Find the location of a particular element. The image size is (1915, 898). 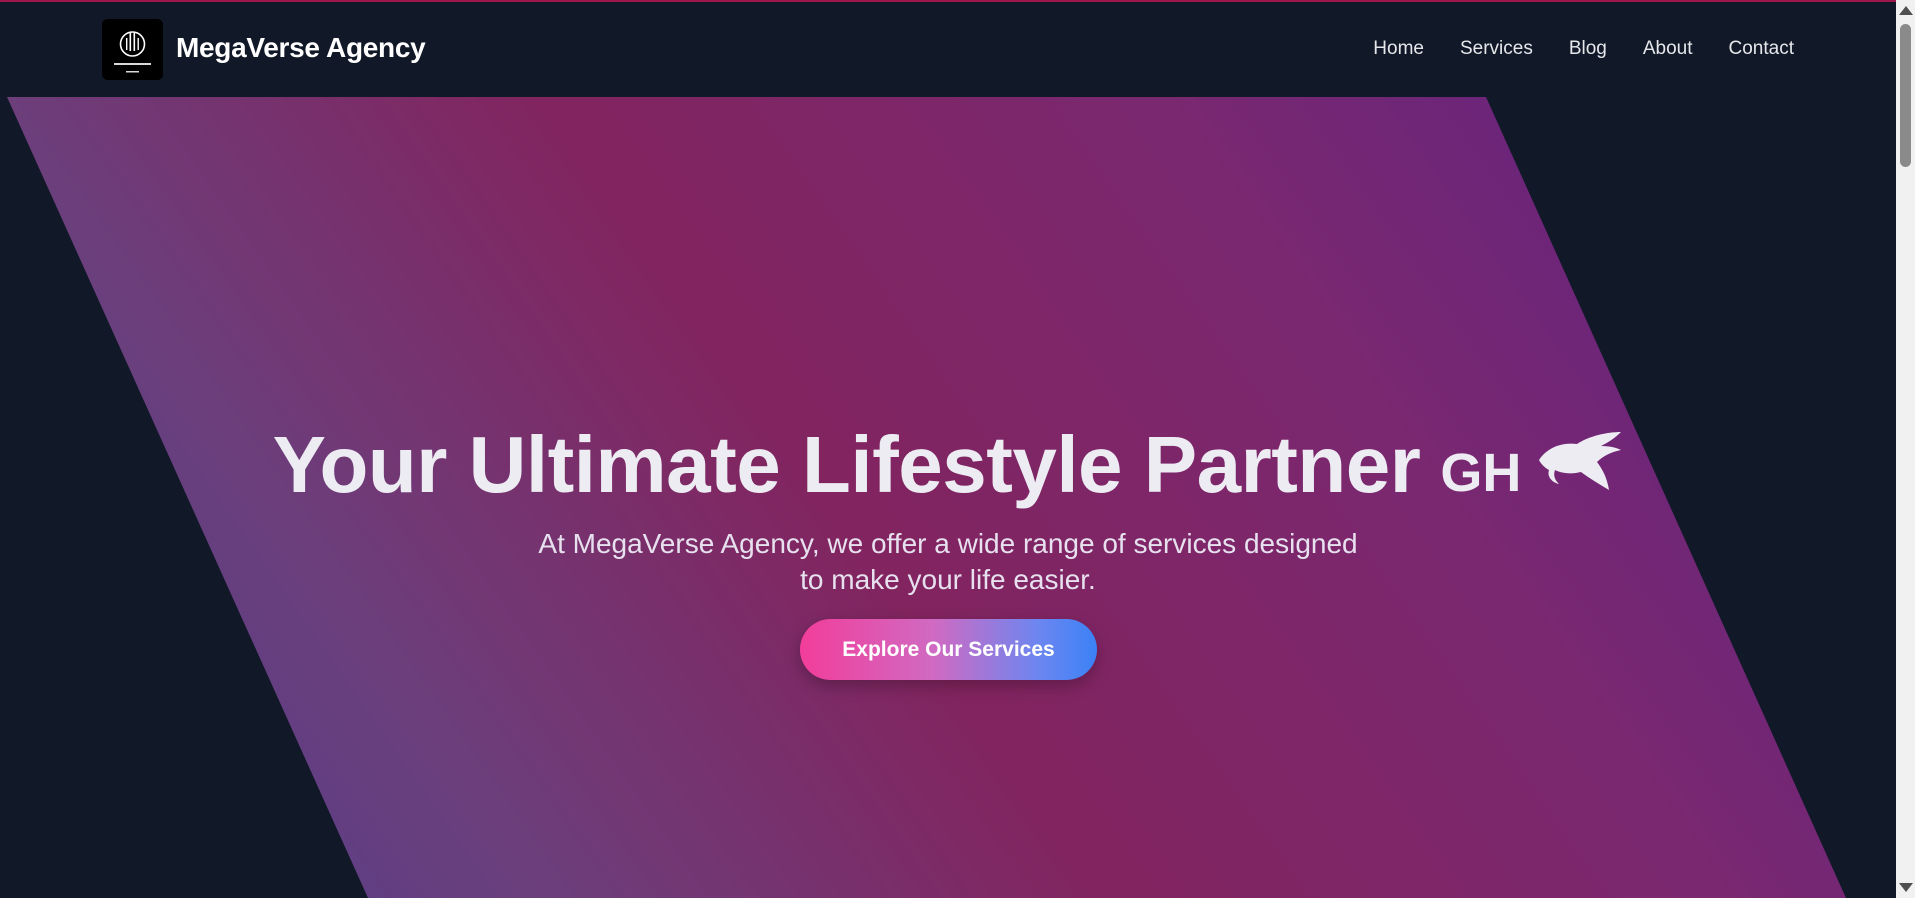

hero-title: Your Ultimate Lifestyle Partner GH is located at coordinates (948, 465).